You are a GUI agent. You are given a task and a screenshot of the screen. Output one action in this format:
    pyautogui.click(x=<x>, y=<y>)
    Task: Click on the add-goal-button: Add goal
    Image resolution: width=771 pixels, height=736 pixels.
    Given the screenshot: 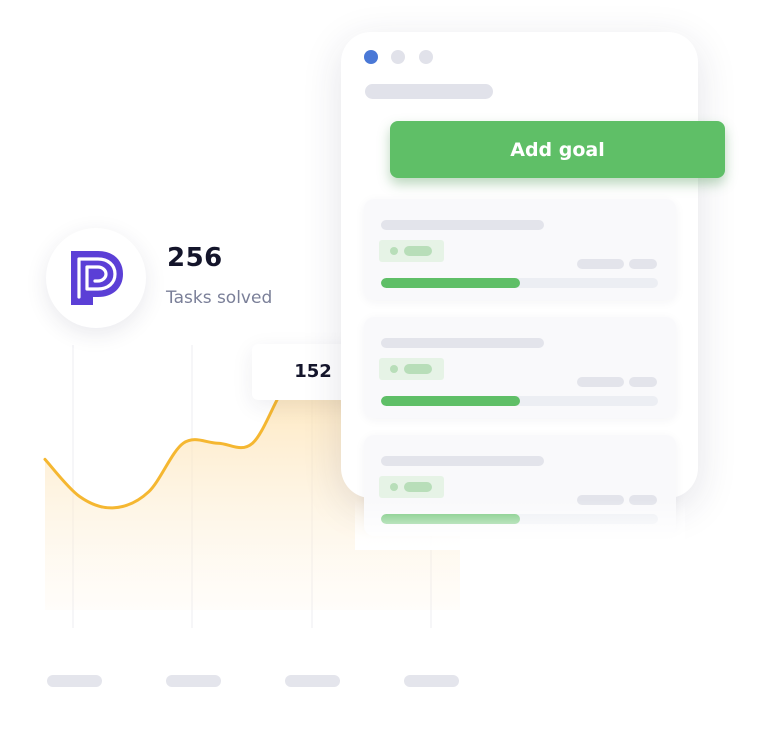 What is the action you would take?
    pyautogui.click(x=557, y=149)
    